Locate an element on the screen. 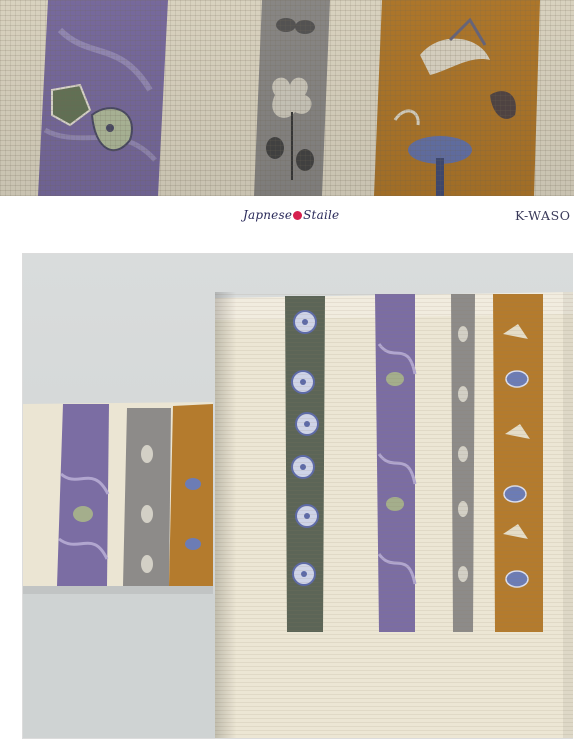 The image size is (574, 739). brand-word-2: Staile is located at coordinates (321, 215).